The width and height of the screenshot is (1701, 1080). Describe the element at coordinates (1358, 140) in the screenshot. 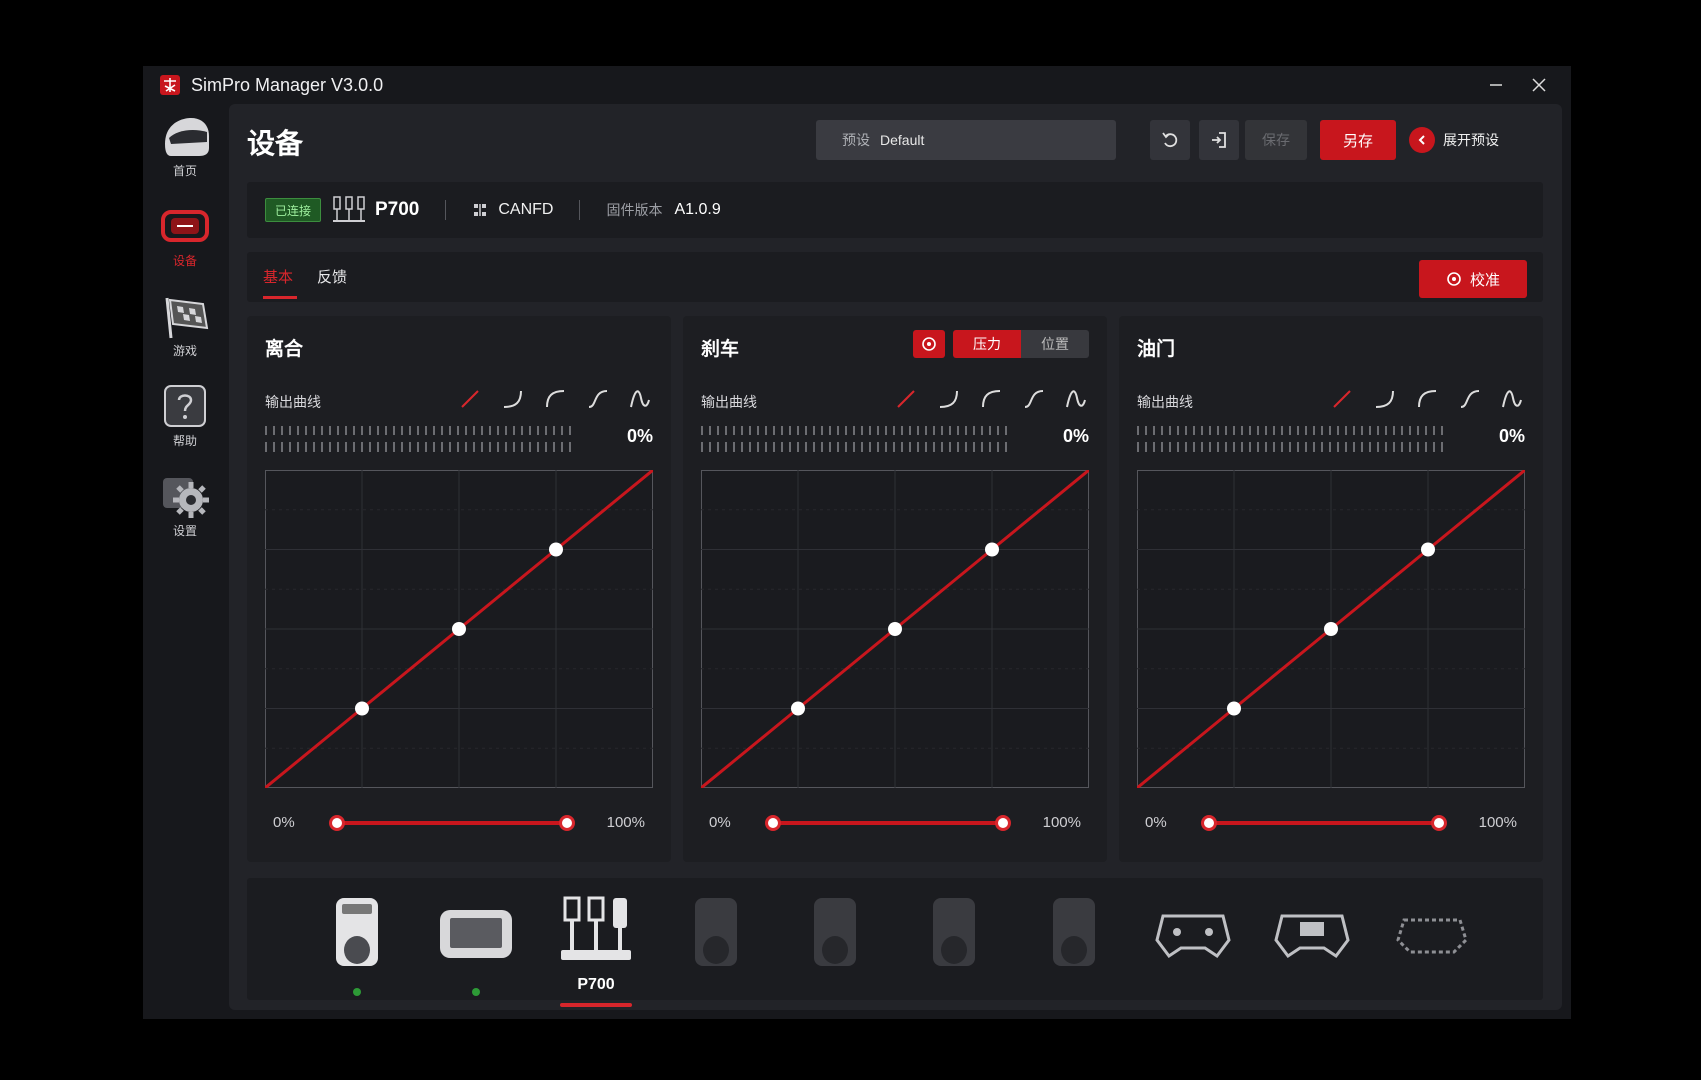

I see `save-as-button: 另存` at that location.